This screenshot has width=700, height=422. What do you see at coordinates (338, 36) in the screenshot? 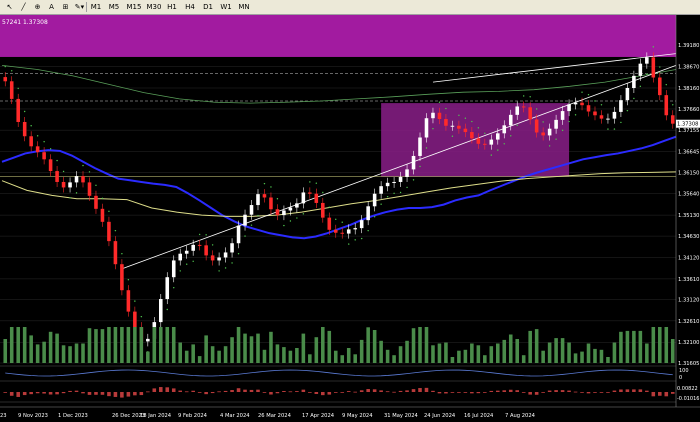
I see `resistance-zone` at bounding box center [338, 36].